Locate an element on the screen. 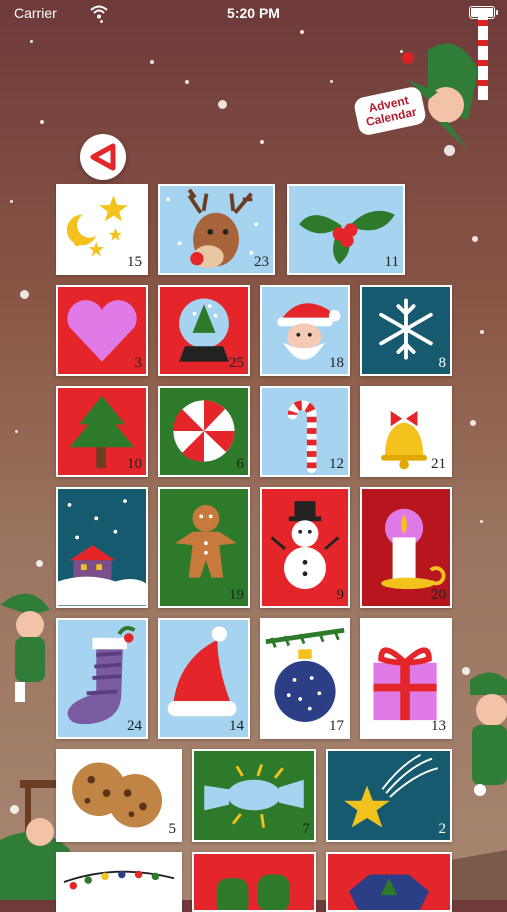 This screenshot has width=507, height=912. day-number: 10 is located at coordinates (134, 464).